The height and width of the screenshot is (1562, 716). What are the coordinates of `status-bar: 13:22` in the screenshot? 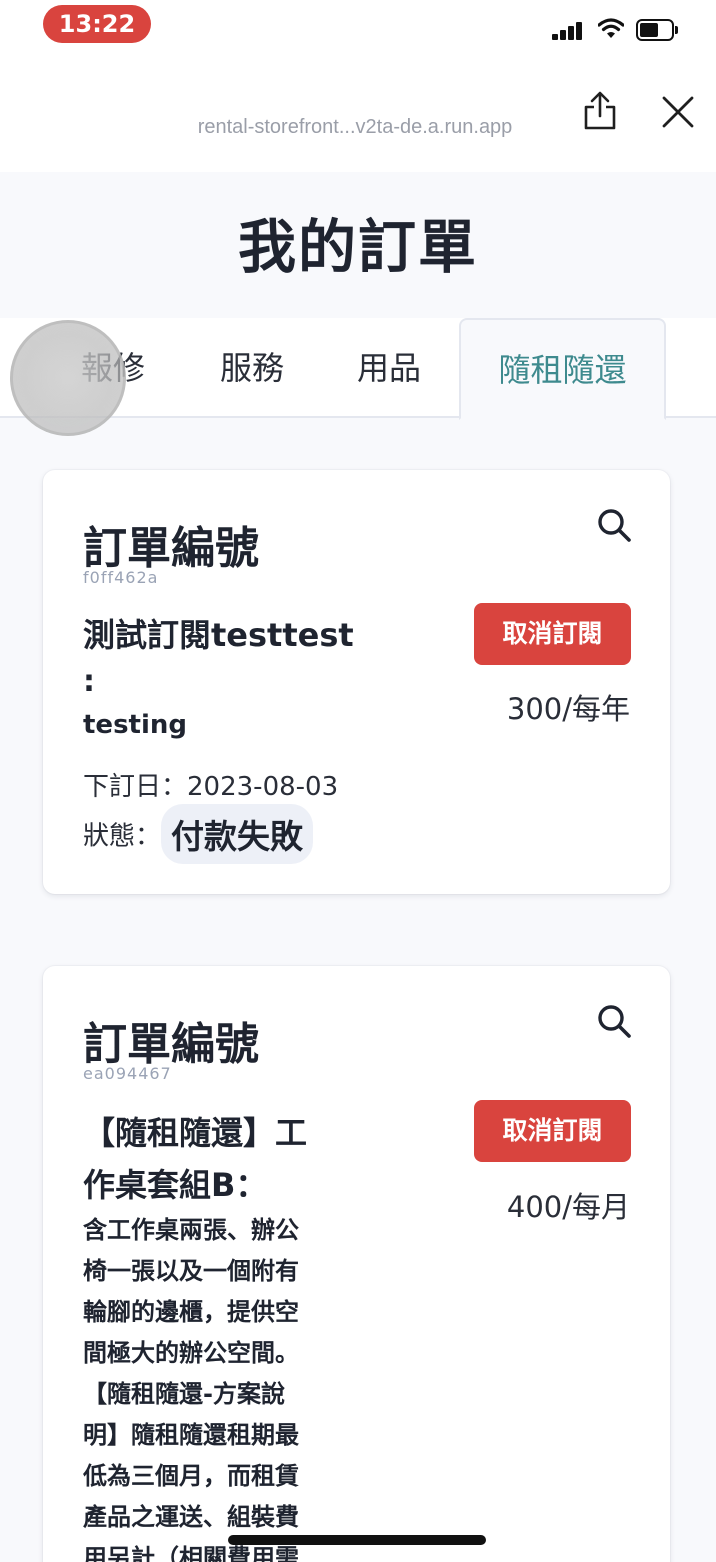 It's located at (358, 26).